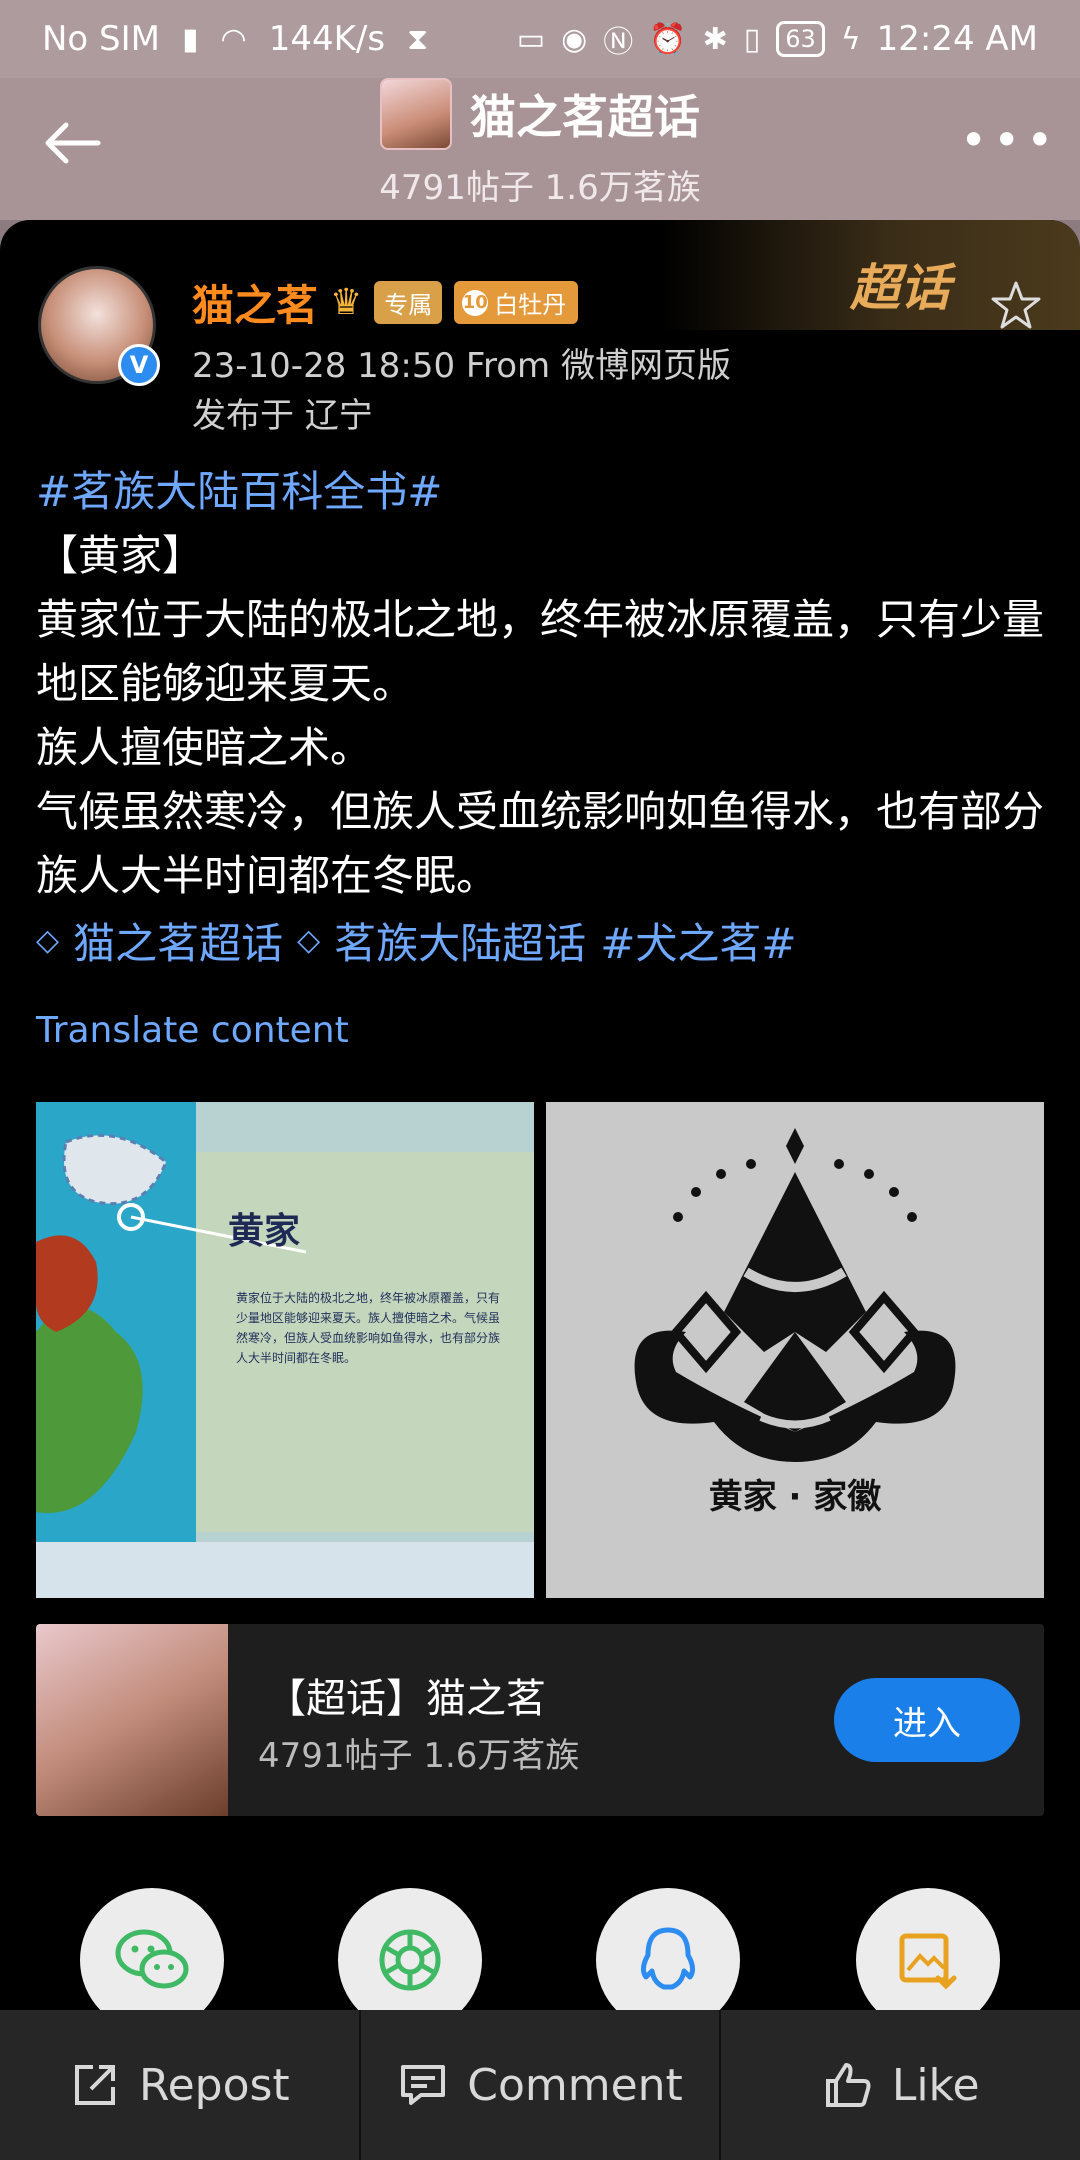  I want to click on repost-icon, so click(94, 2085).